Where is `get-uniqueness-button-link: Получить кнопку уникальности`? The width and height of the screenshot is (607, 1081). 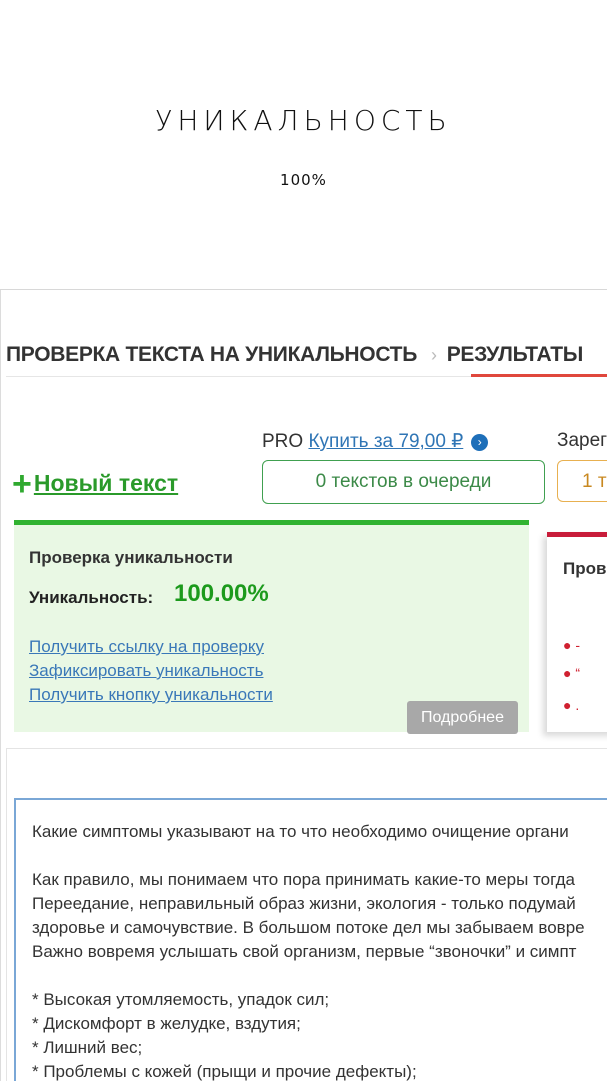
get-uniqueness-button-link: Получить кнопку уникальности is located at coordinates (151, 695).